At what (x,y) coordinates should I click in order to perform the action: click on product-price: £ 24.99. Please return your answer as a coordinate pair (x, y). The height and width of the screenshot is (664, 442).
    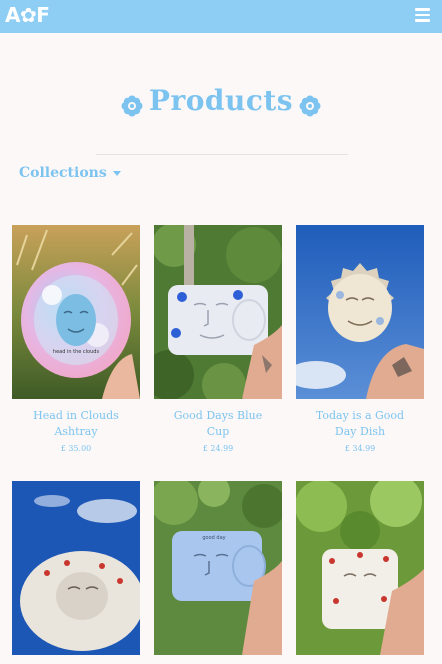
    Looking at the image, I should click on (218, 448).